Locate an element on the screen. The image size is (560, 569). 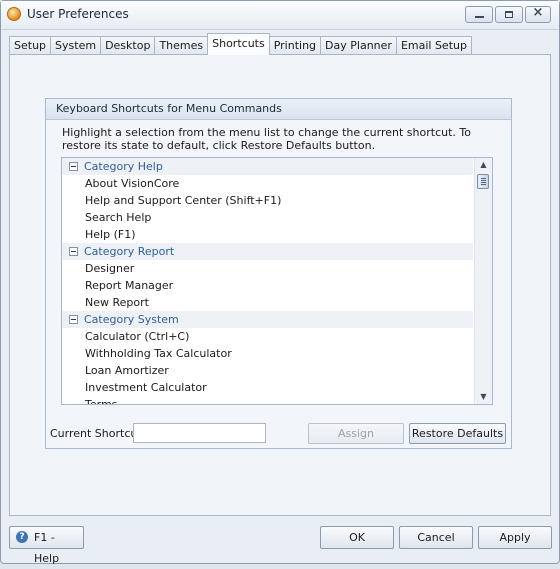
cancel-button: Cancel is located at coordinates (436, 537).